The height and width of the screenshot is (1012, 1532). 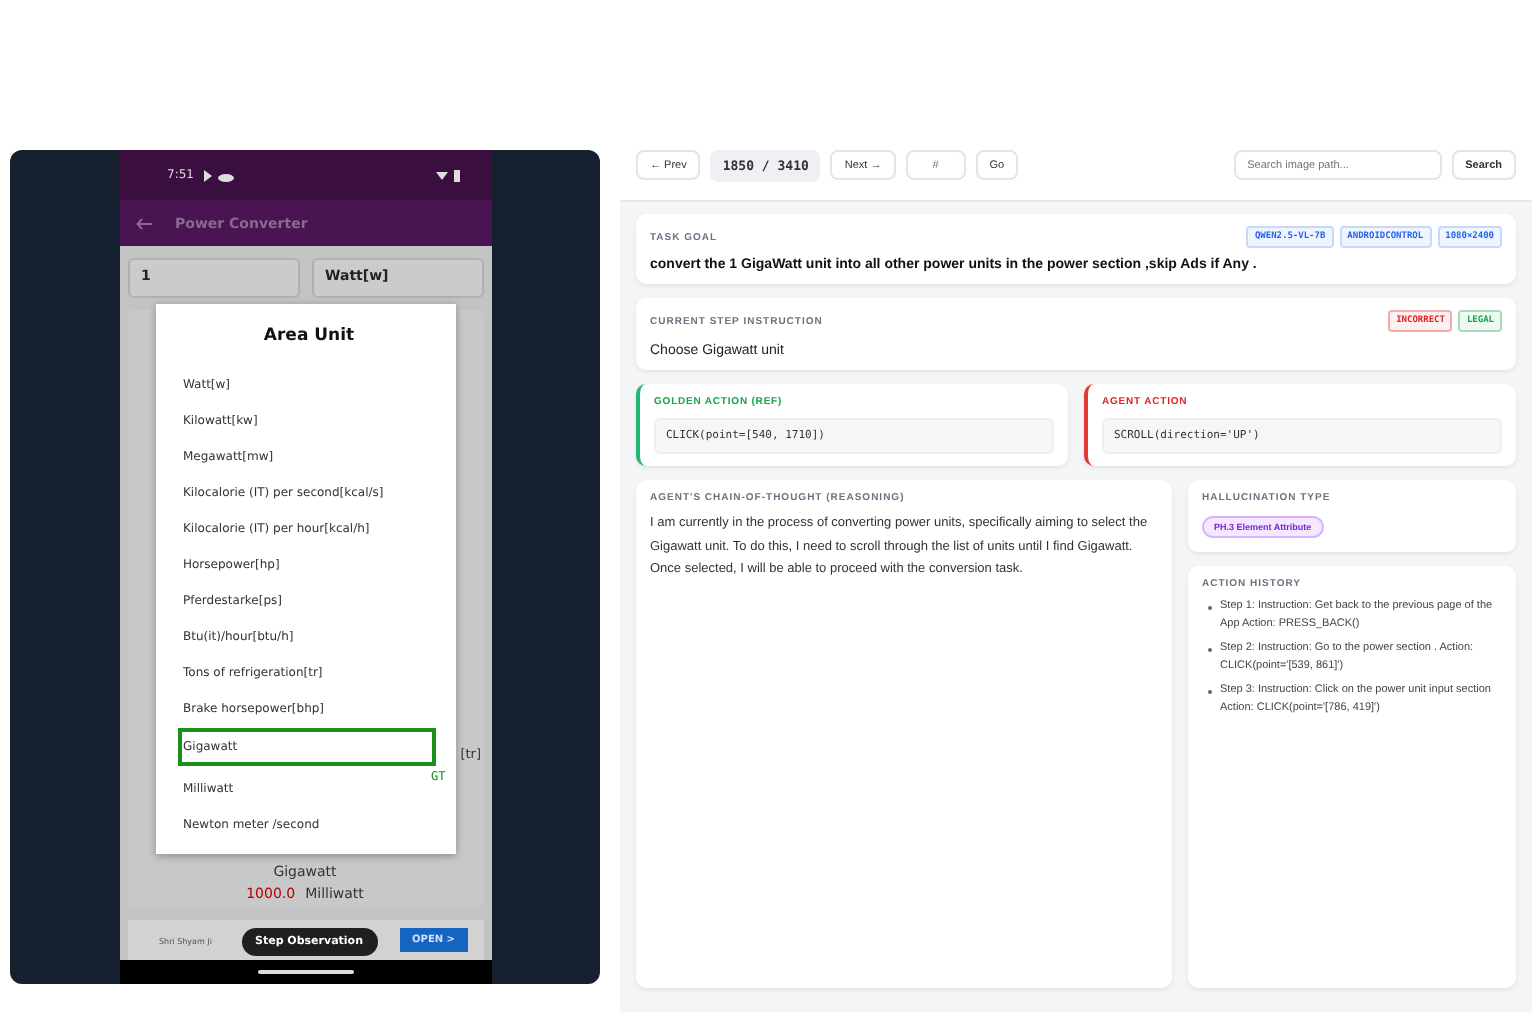 What do you see at coordinates (305, 972) in the screenshot?
I see `home-handle` at bounding box center [305, 972].